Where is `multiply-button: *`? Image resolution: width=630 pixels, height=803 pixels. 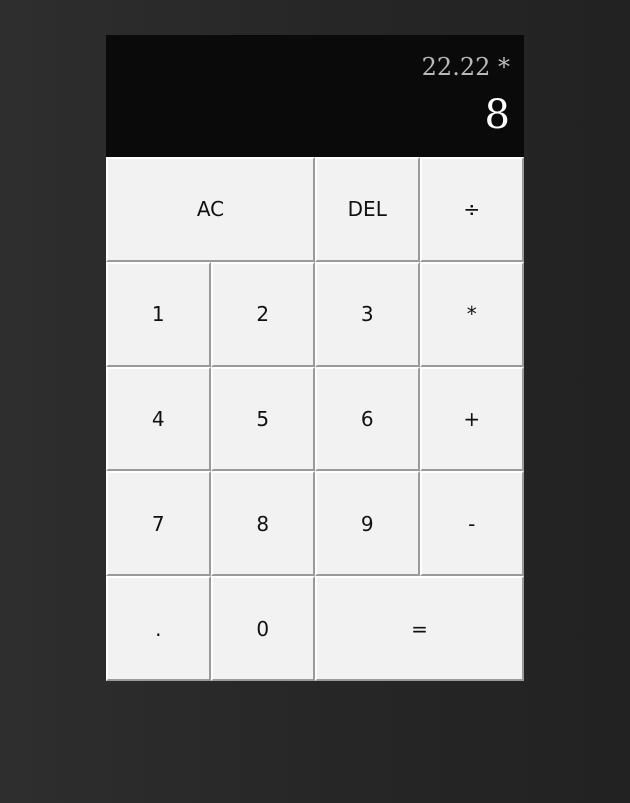 multiply-button: * is located at coordinates (471, 314).